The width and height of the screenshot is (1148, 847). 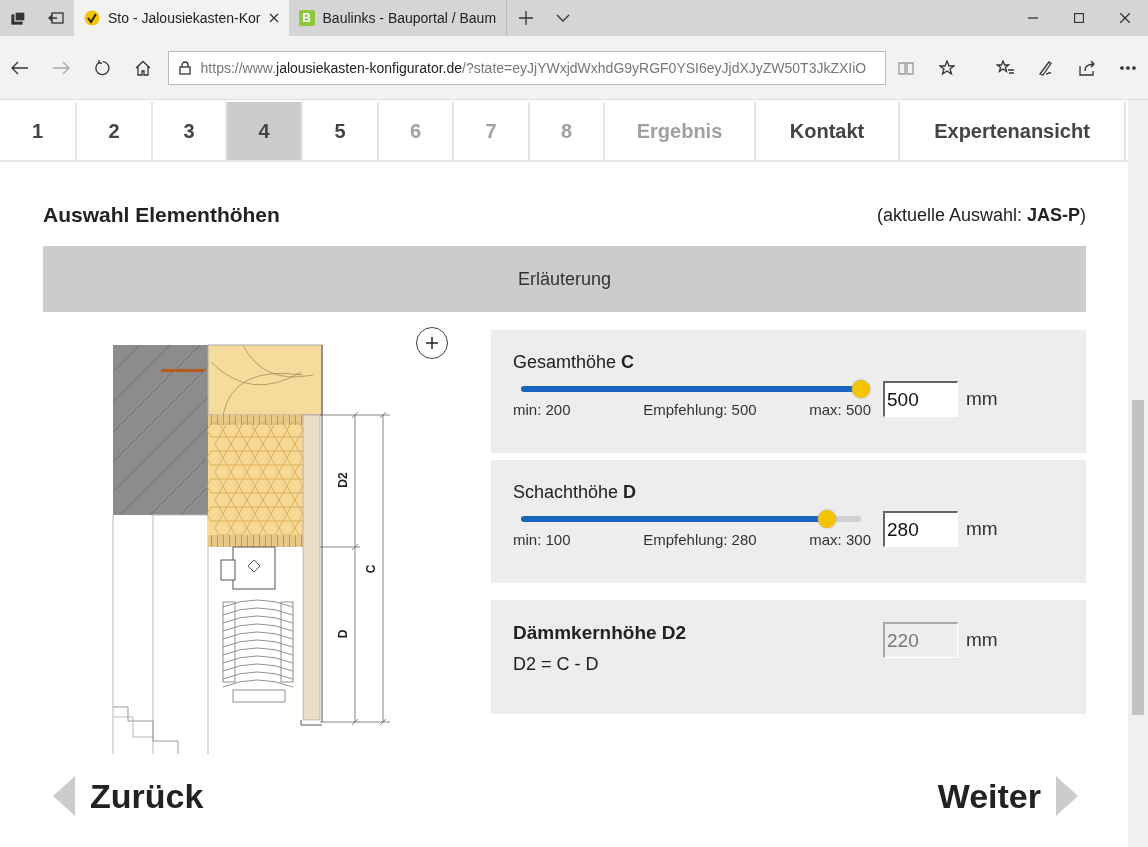 I want to click on parameter-label: Schachthöhe D, so click(x=575, y=492).